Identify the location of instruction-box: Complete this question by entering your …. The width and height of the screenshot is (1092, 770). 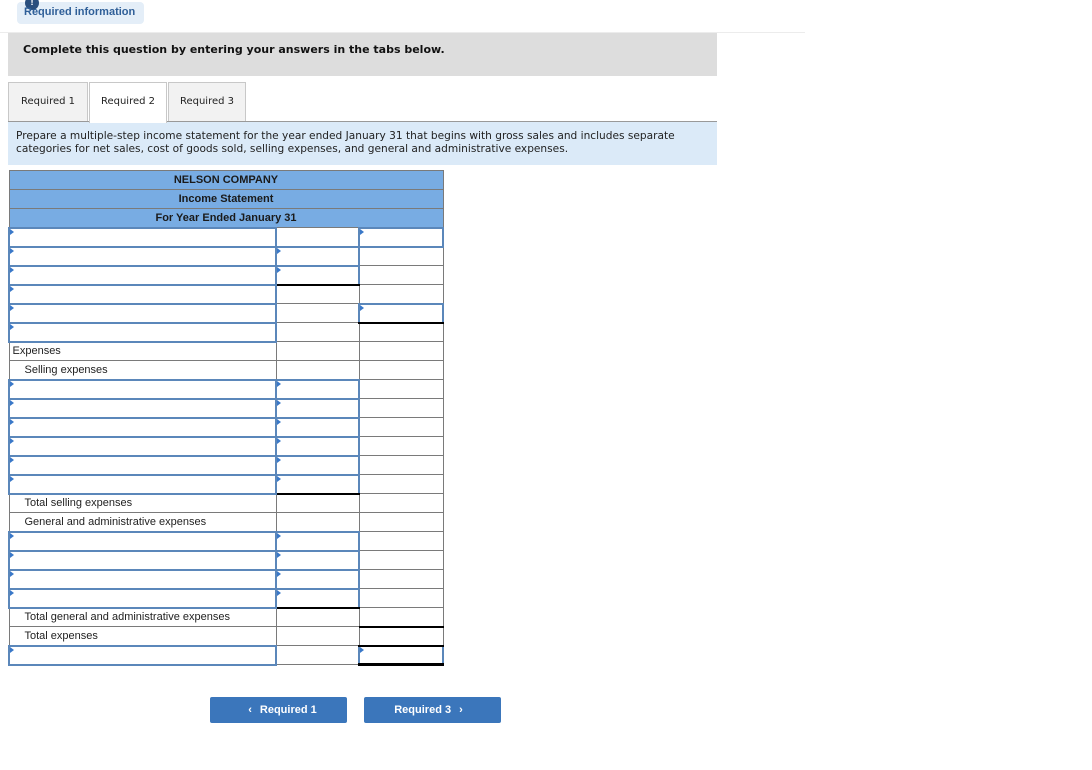
(362, 54).